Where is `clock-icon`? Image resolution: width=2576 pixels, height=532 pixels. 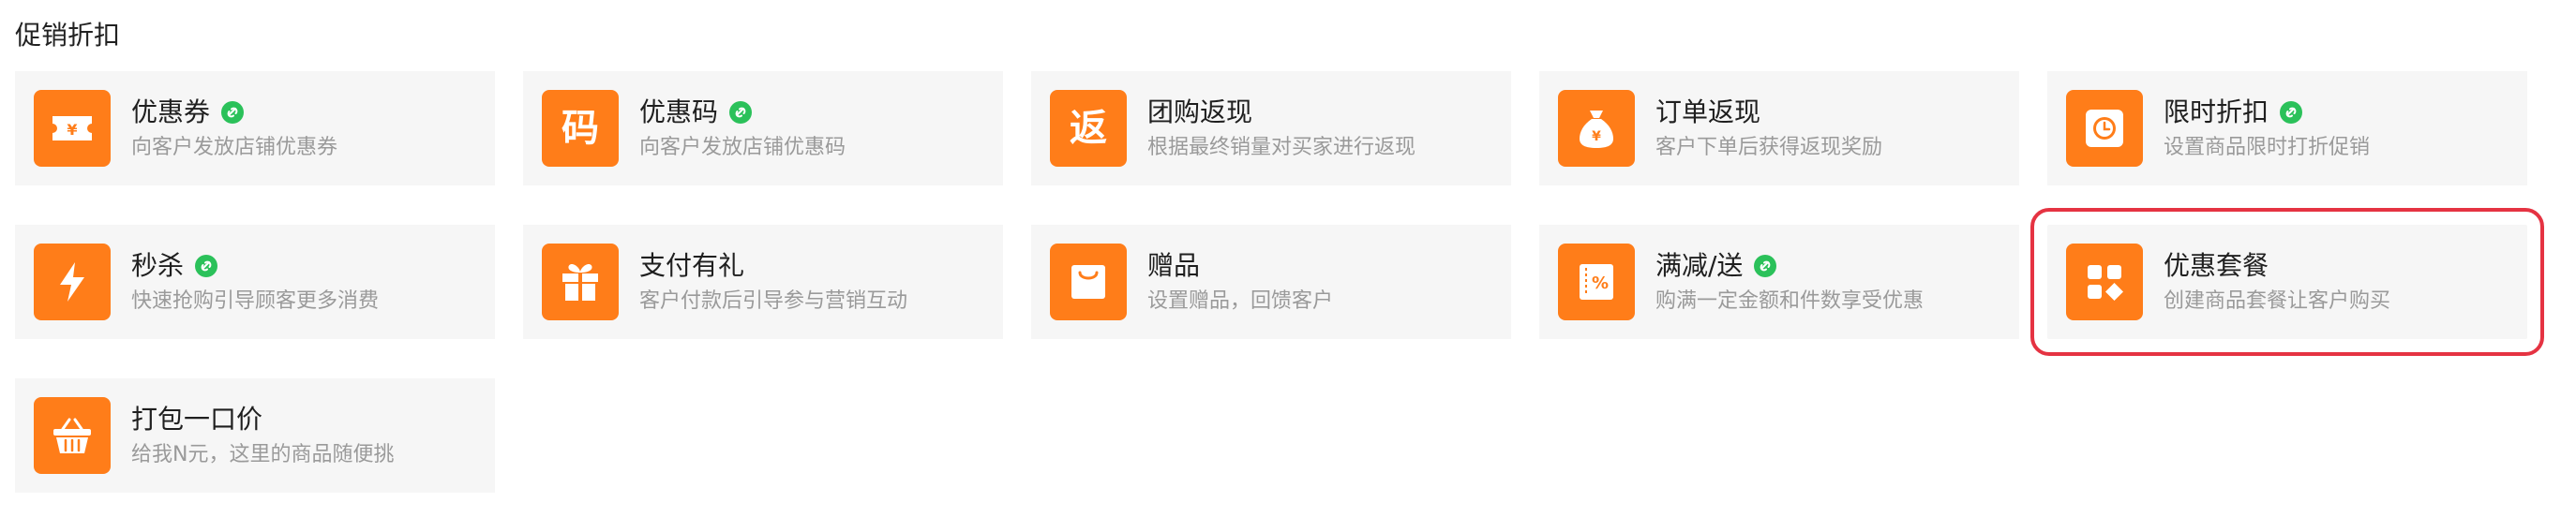 clock-icon is located at coordinates (2105, 128).